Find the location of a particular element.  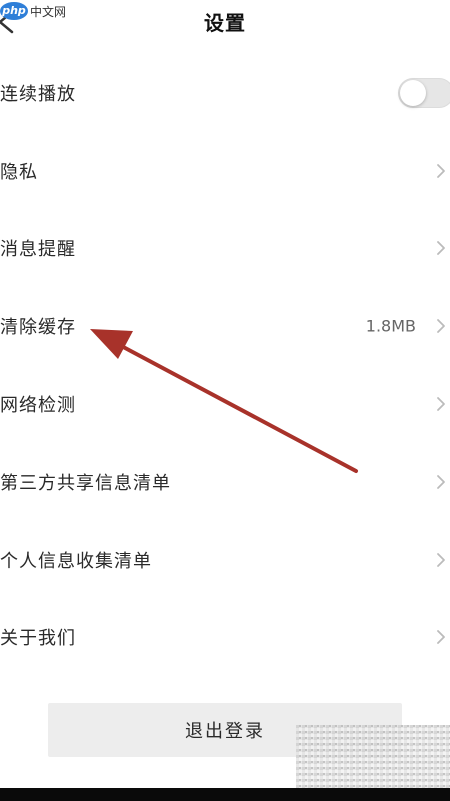

setting-row-personal-info: 个人信息收集清单 is located at coordinates (225, 560).